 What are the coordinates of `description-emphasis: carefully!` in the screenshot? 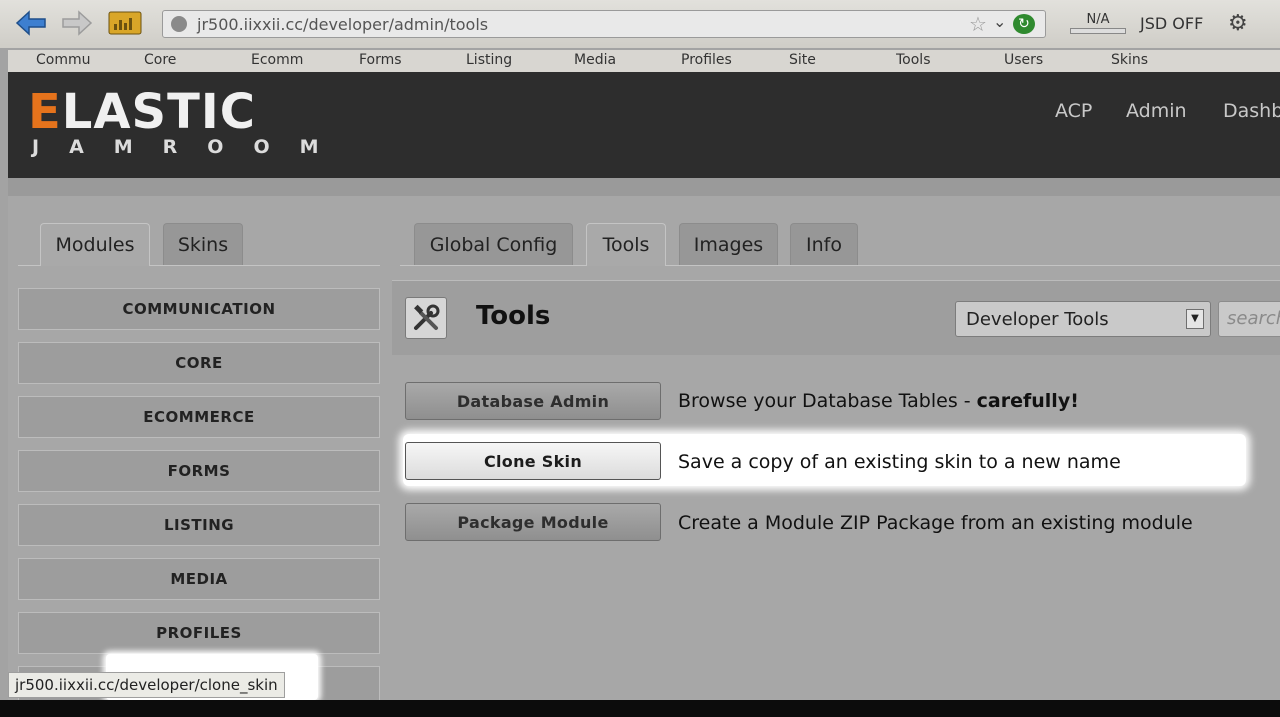 It's located at (1027, 401).